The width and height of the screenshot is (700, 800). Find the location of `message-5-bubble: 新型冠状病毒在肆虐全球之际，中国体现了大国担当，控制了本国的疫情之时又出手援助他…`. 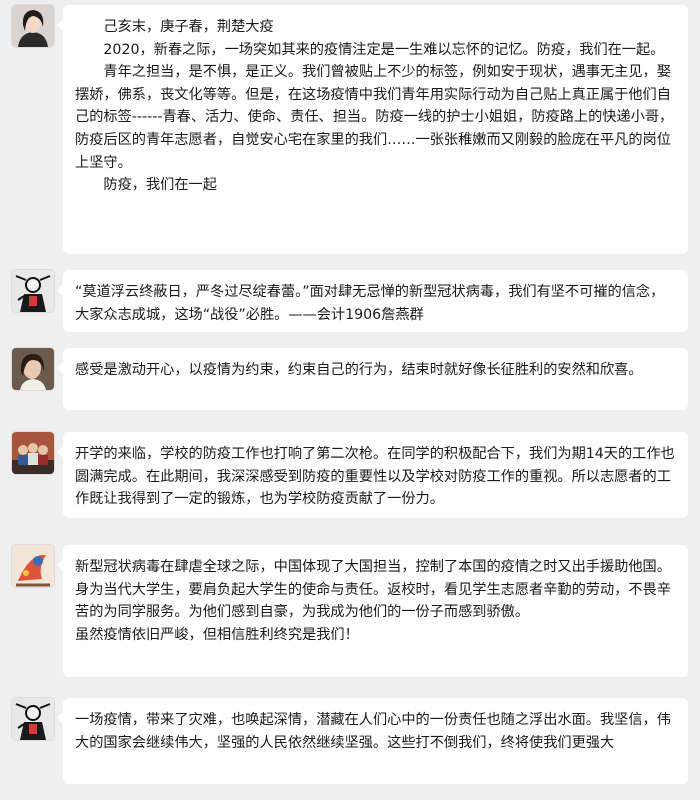

message-5-bubble: 新型冠状病毒在肆虐全球之际，中国体现了大国担当，控制了本国的疫情之时又出手援助他… is located at coordinates (372, 611).